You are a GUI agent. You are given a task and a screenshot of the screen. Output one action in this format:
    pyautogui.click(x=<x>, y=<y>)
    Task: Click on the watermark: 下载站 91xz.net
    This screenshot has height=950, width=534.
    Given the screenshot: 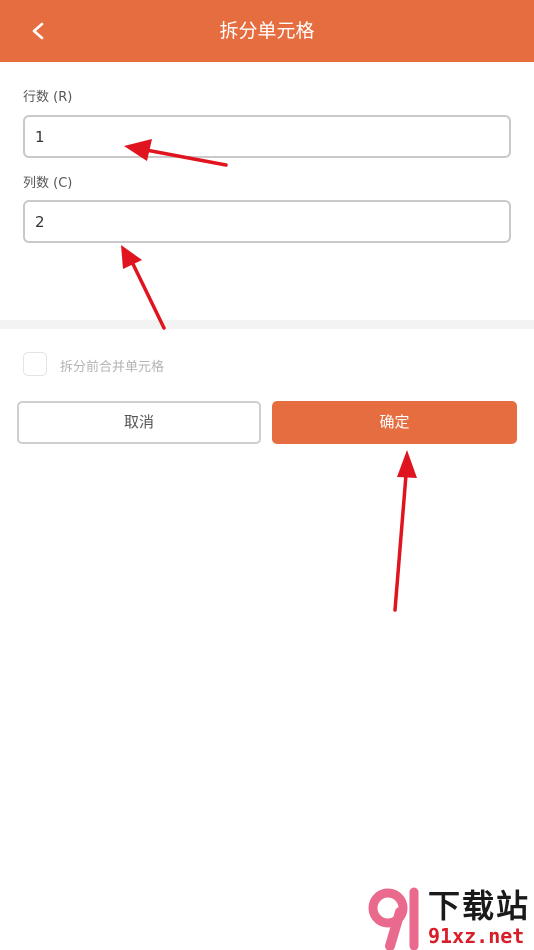 What is the action you would take?
    pyautogui.click(x=447, y=918)
    